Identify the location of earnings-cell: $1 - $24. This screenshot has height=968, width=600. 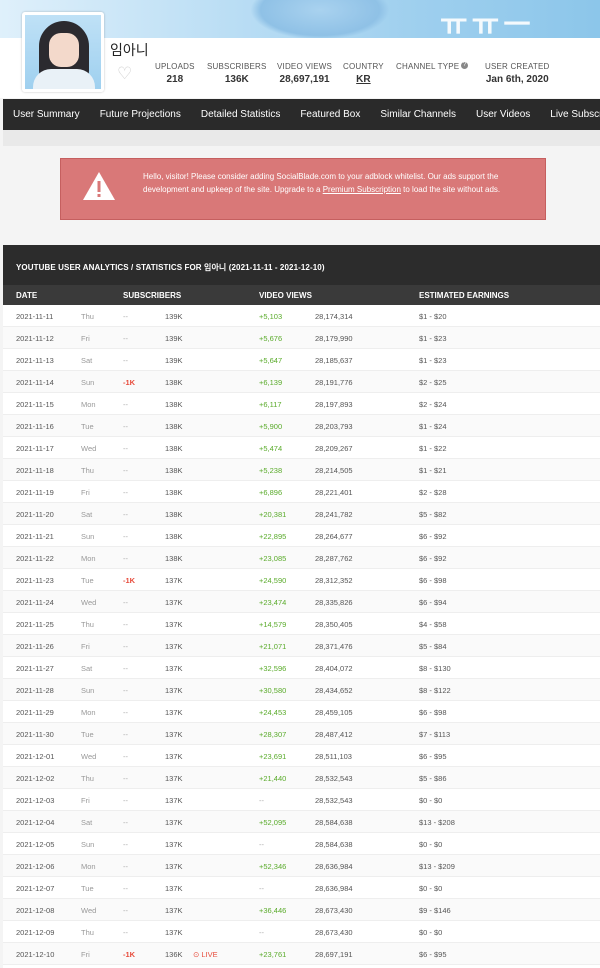
(433, 426).